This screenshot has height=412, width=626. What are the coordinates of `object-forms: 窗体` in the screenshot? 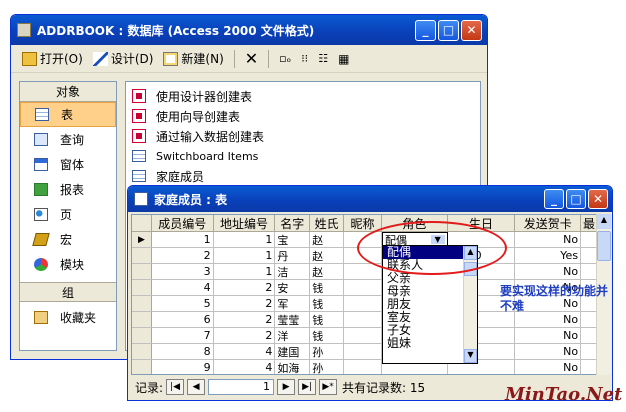 It's located at (68, 164).